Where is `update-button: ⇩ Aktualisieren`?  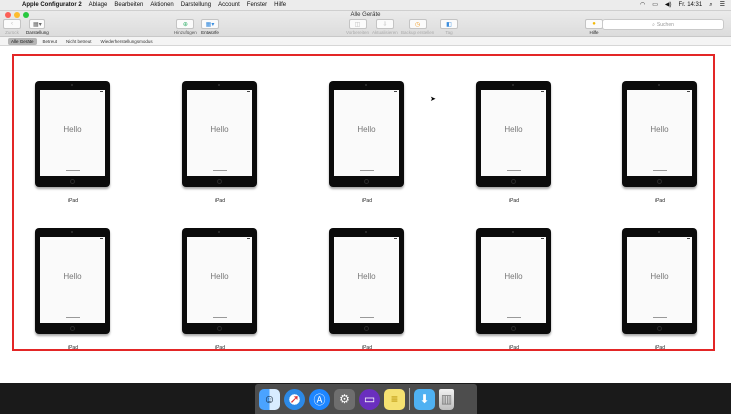
update-button: ⇩ Aktualisieren is located at coordinates (385, 27).